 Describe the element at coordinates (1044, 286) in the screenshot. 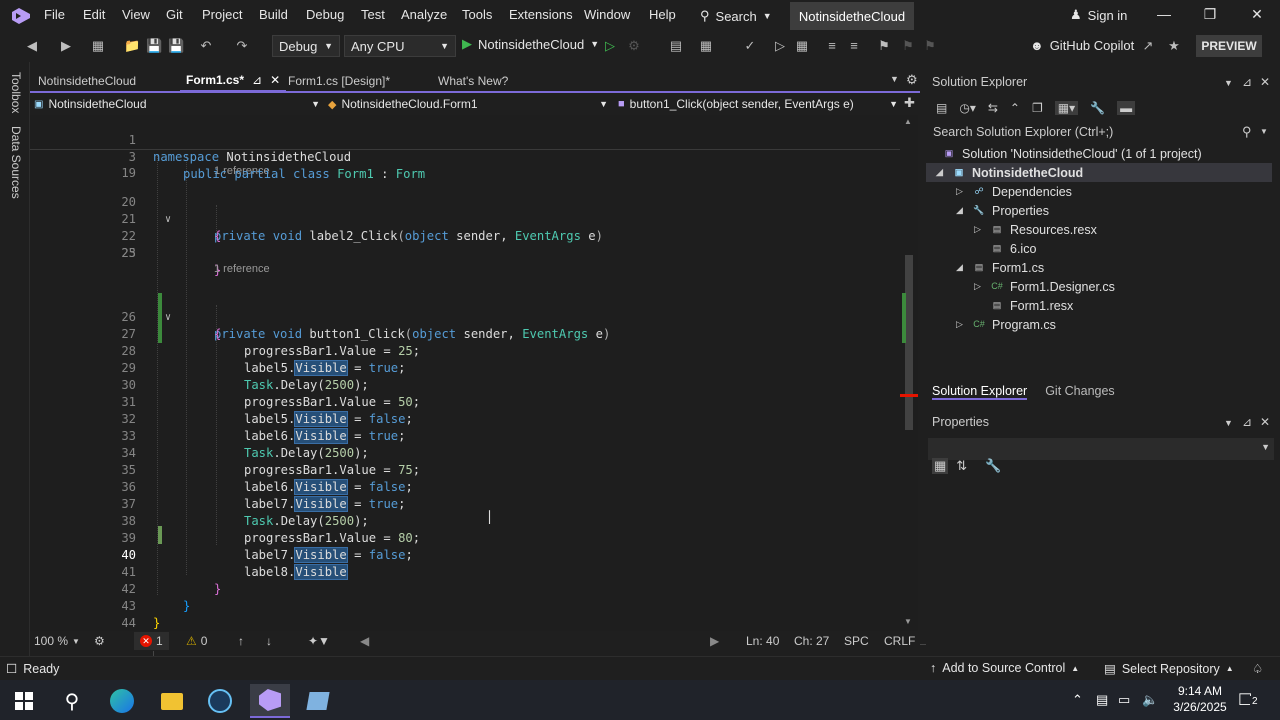

I see `tree-form1-designer: ▷ C# Form1.Designer.cs` at that location.